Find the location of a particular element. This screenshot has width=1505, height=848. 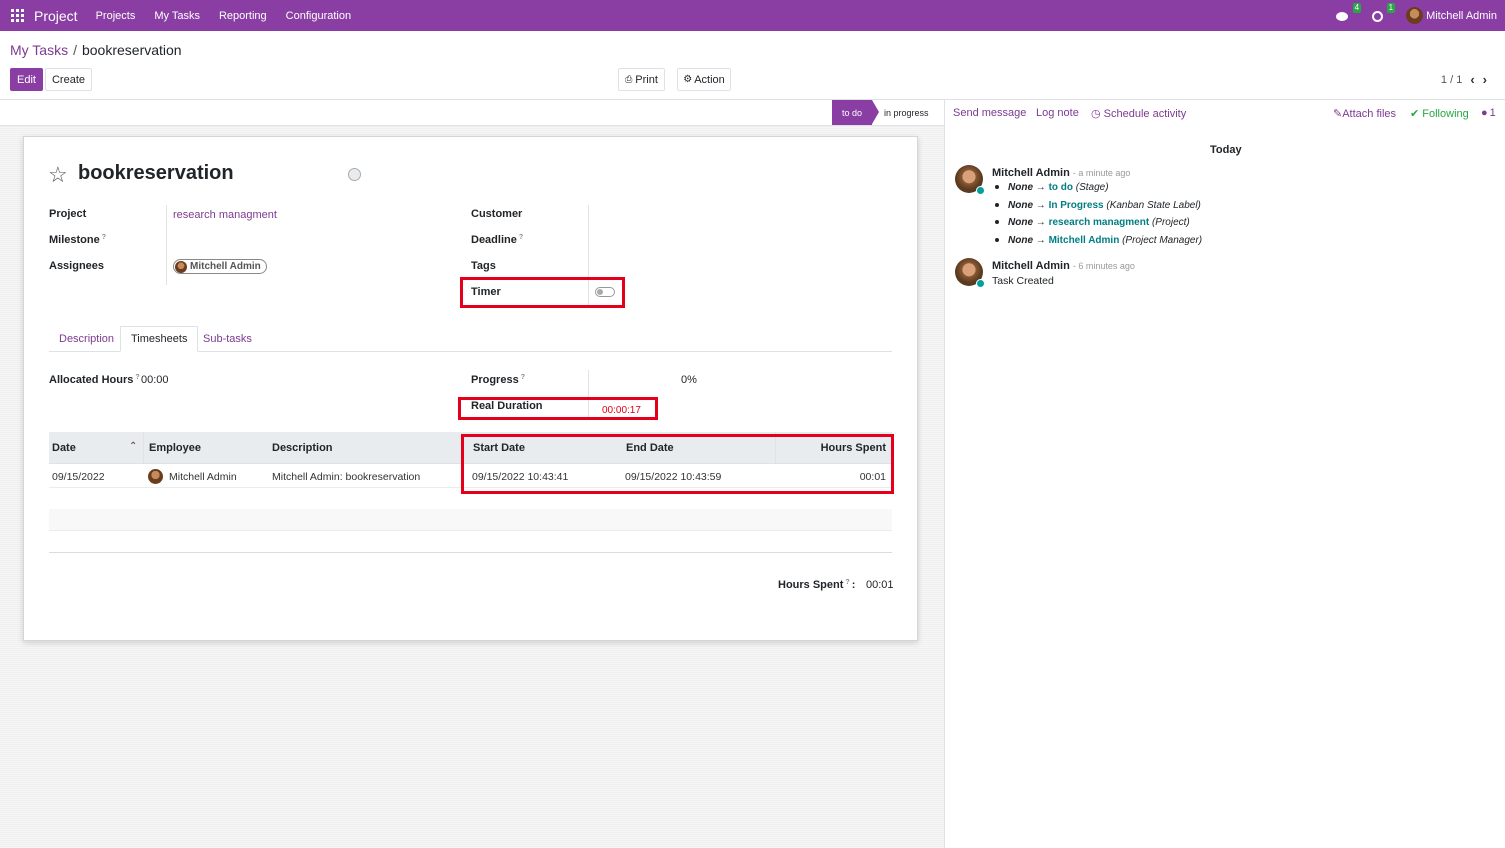

chat-icon is located at coordinates (1342, 16).